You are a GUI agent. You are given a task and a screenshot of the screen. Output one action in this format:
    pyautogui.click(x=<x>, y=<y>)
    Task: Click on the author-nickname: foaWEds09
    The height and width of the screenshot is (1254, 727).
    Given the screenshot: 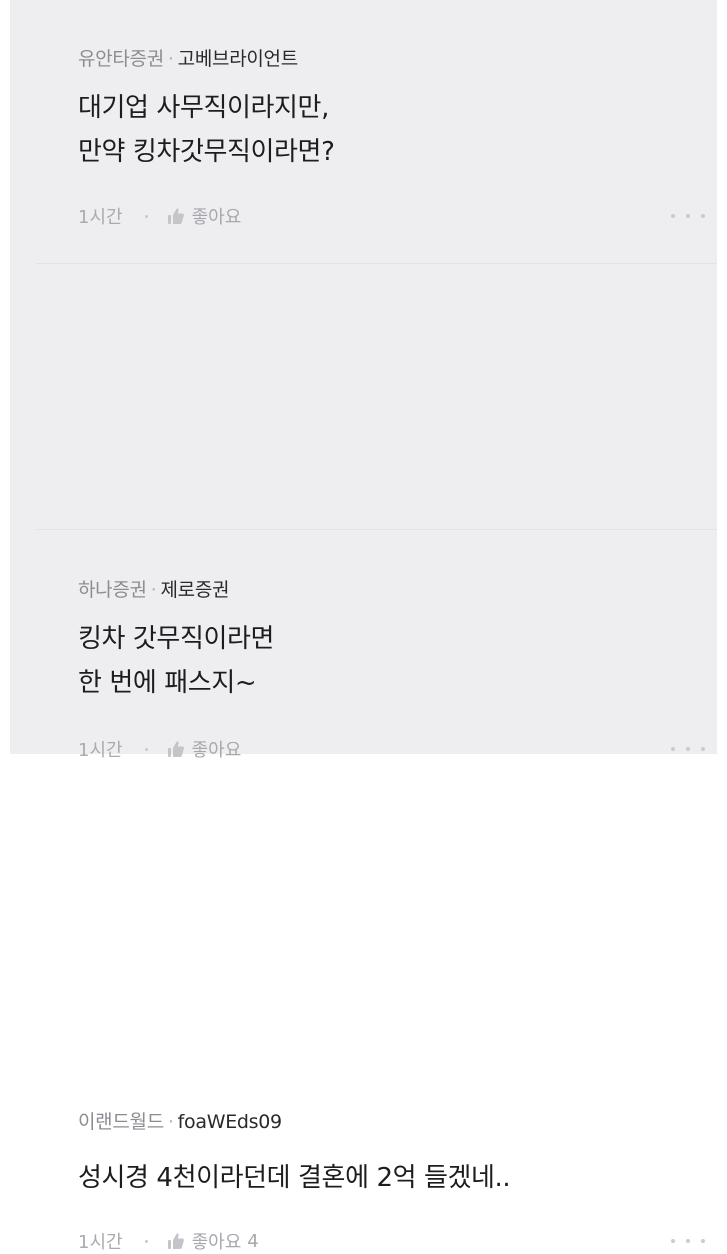 What is the action you would take?
    pyautogui.click(x=230, y=1122)
    